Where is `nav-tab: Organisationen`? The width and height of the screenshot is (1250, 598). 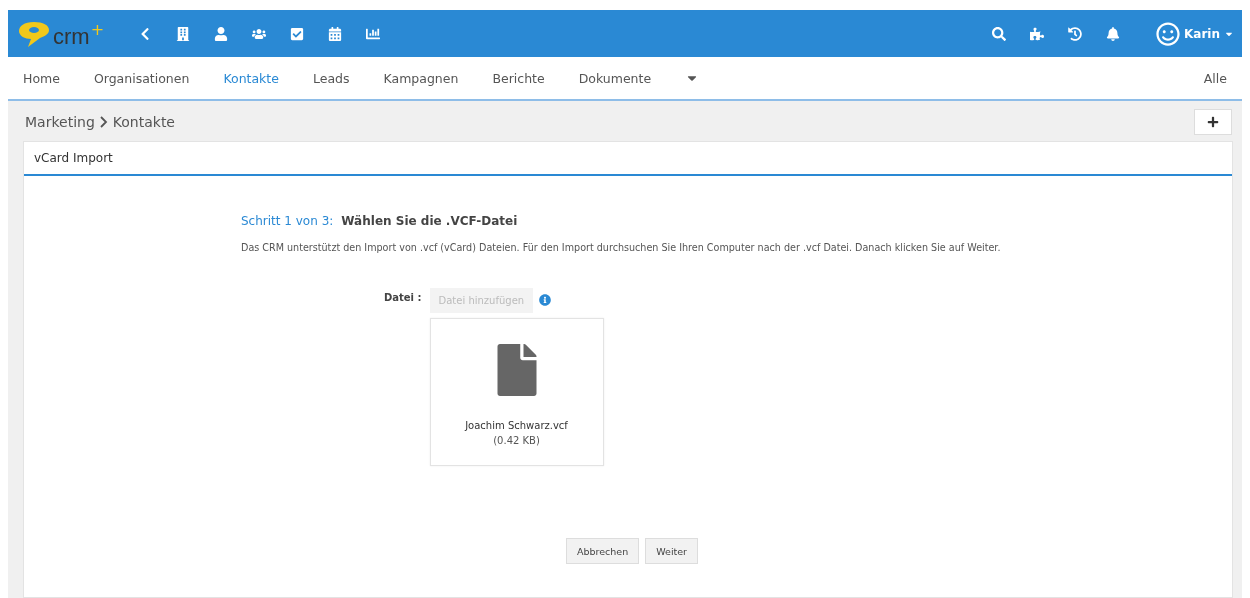
nav-tab: Organisationen is located at coordinates (141, 78).